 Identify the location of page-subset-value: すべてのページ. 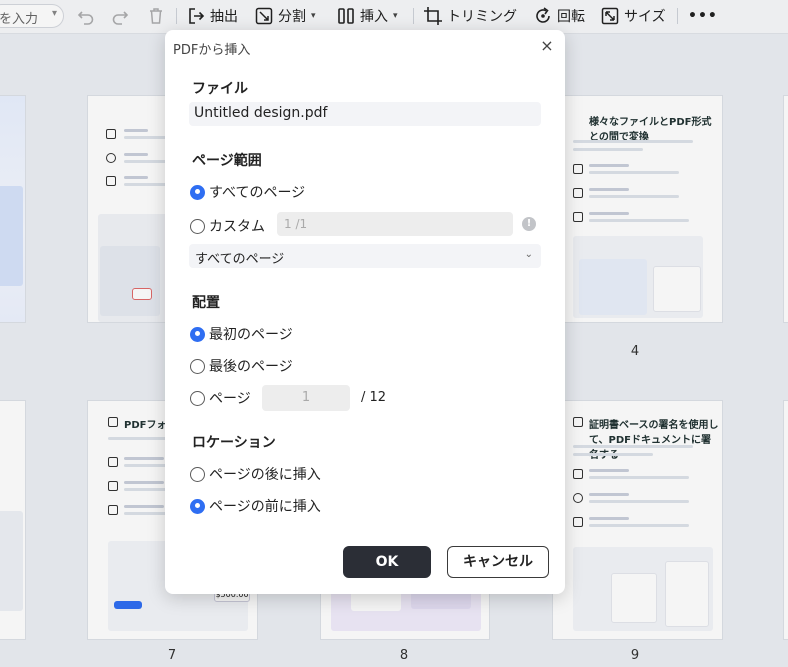
(240, 259).